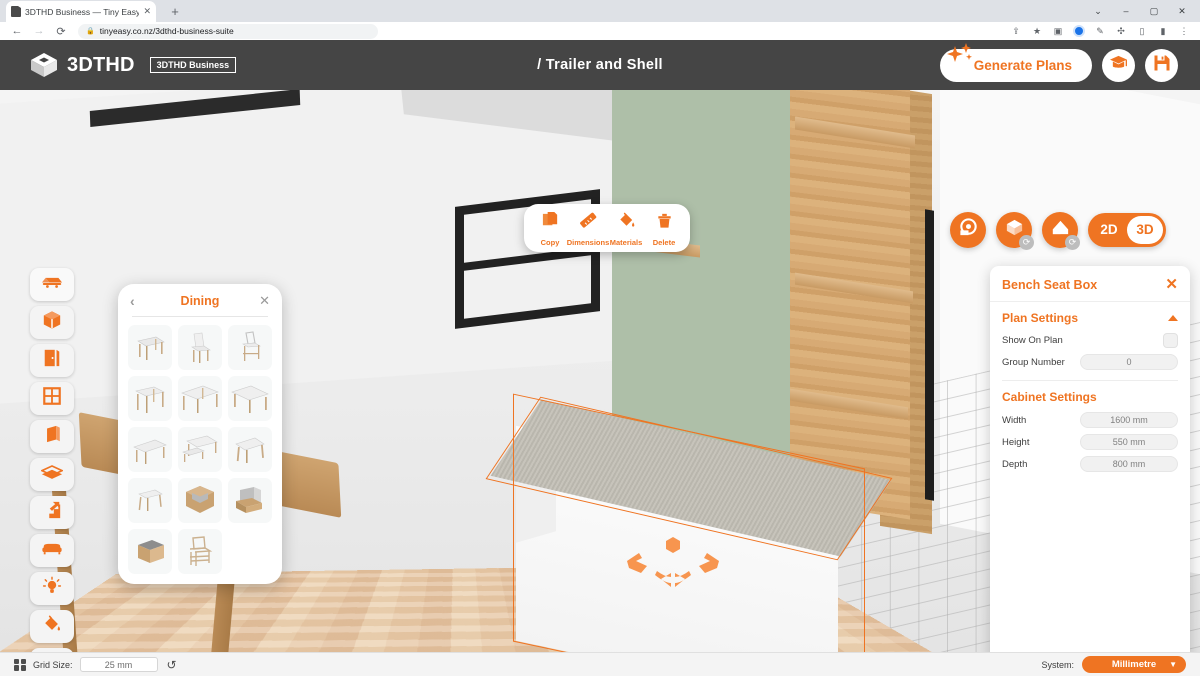  What do you see at coordinates (1184, 31) in the screenshot?
I see `menu-icon: ⋮` at bounding box center [1184, 31].